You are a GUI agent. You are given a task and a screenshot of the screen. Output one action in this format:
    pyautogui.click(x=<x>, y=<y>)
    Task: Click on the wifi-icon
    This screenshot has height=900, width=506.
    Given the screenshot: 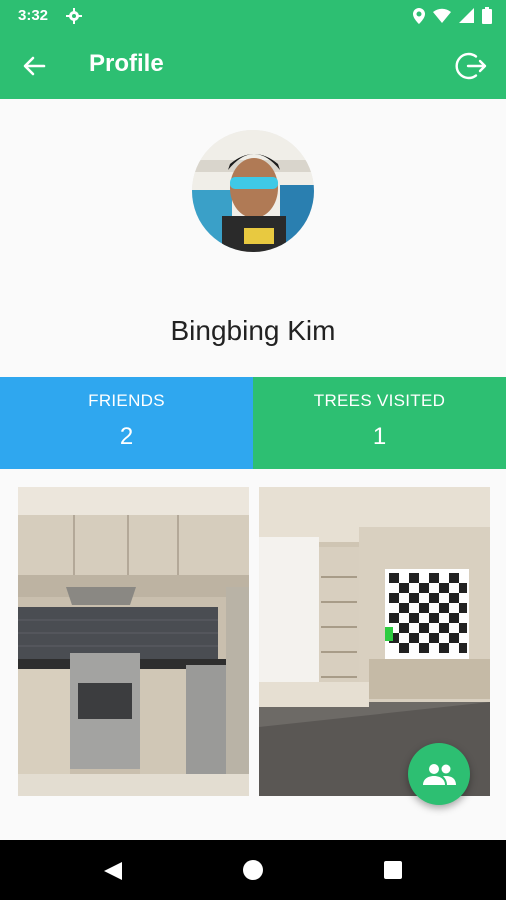 What is the action you would take?
    pyautogui.click(x=442, y=17)
    